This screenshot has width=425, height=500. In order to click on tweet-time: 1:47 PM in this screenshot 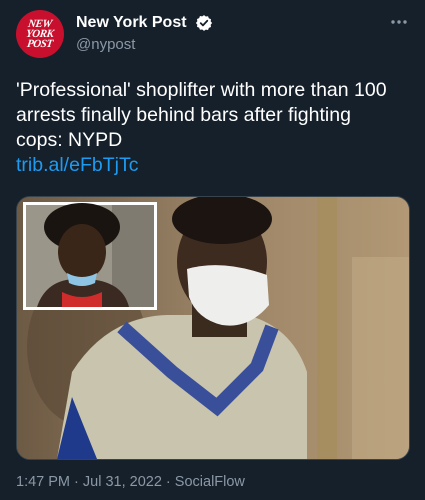, I will do `click(43, 482)`.